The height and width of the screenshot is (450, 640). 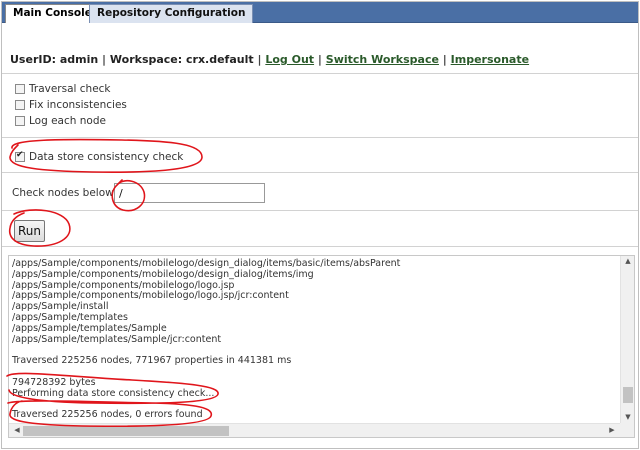 I want to click on output-line: /apps/Sample/templates/Sample, so click(x=89, y=328).